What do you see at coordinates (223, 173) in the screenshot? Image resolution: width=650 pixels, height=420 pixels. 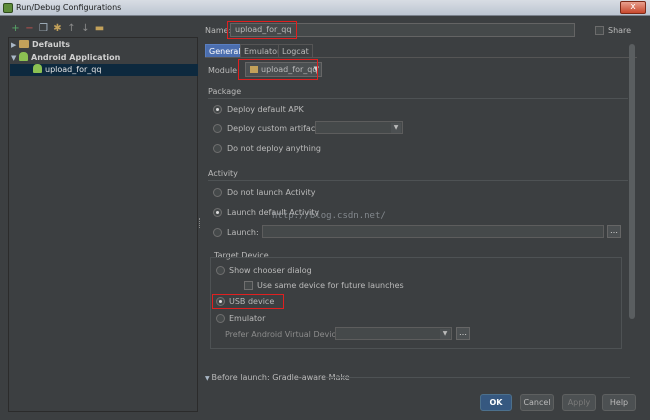 I see `activity-title: Activity` at bounding box center [223, 173].